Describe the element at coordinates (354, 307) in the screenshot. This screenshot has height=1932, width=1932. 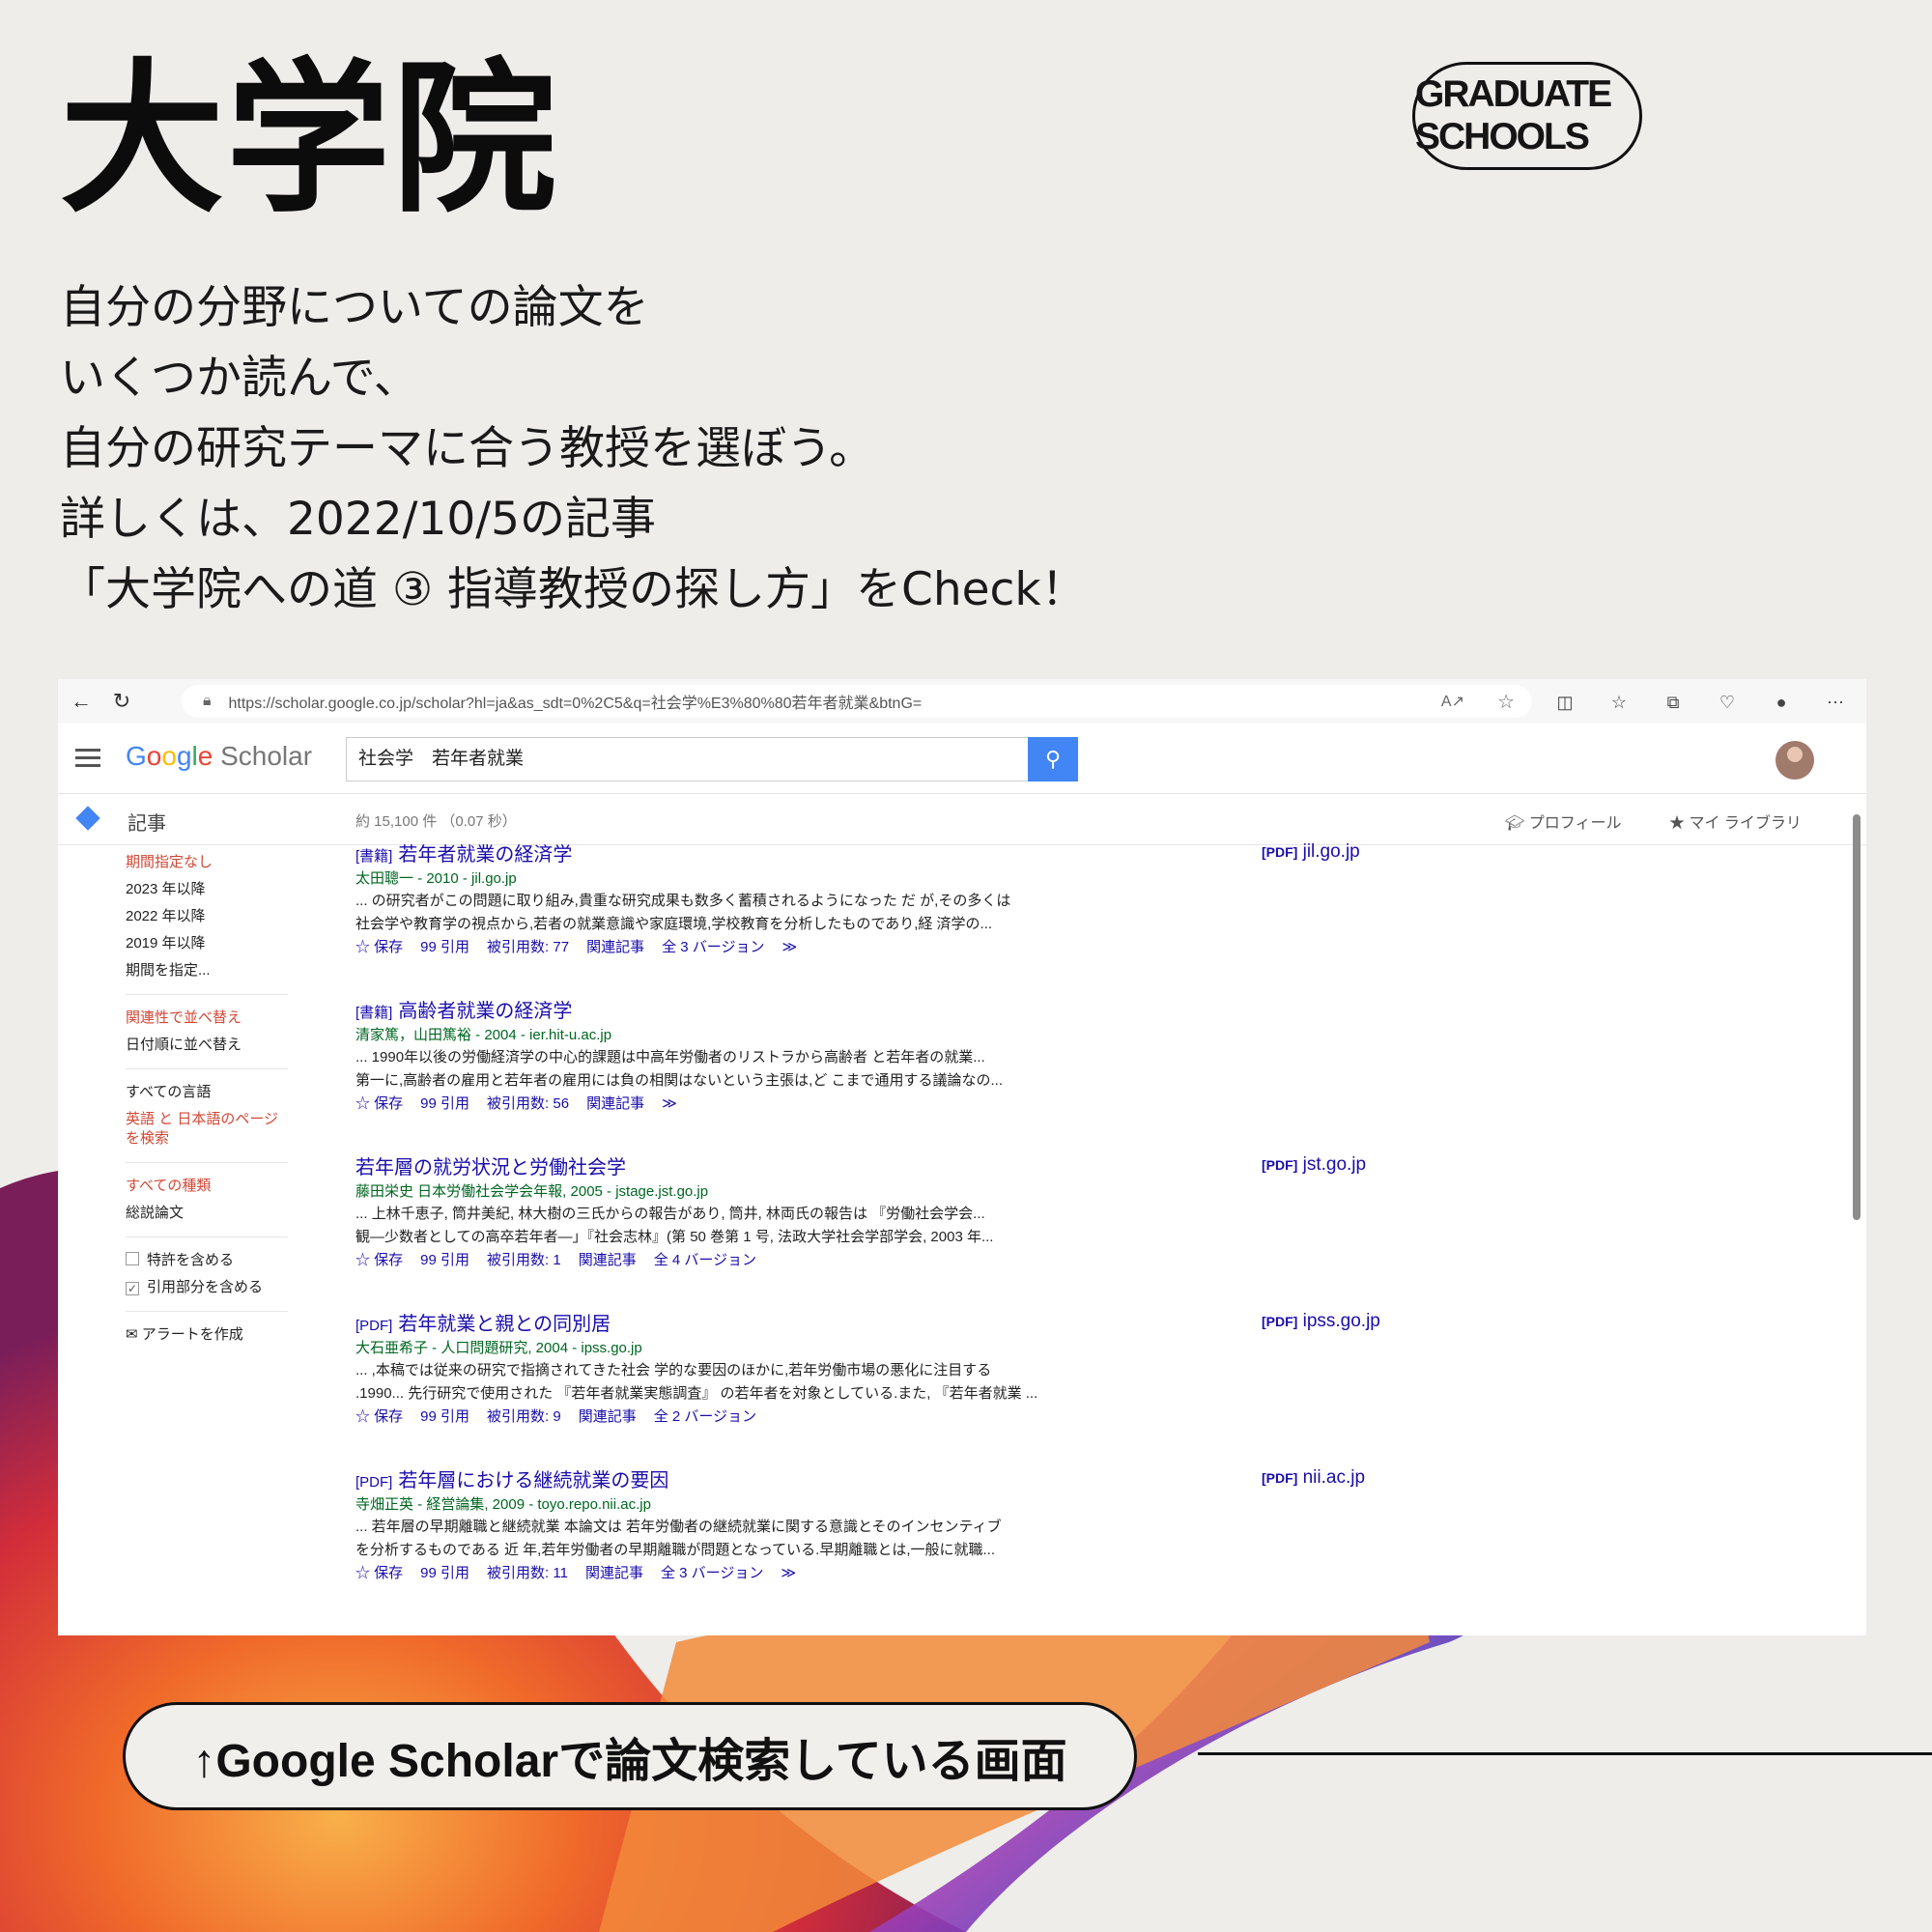
I see `intro-line: 自分の分野についての論文を` at that location.